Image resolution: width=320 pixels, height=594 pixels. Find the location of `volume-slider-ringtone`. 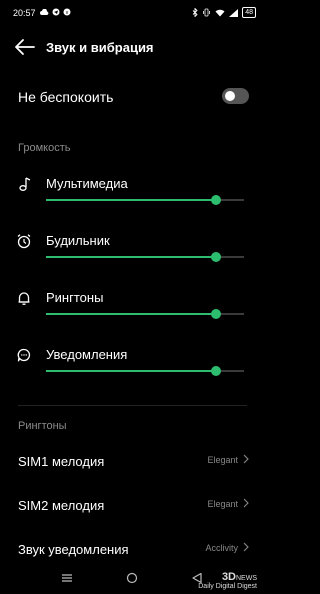

volume-slider-ringtone is located at coordinates (145, 314).